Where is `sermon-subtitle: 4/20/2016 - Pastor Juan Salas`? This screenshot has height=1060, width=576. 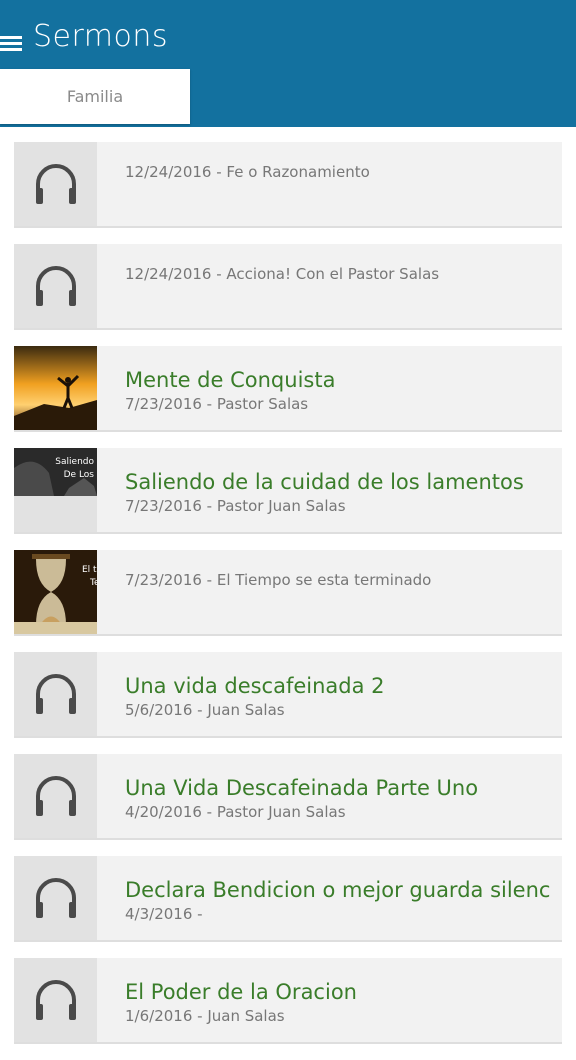 sermon-subtitle: 4/20/2016 - Pastor Juan Salas is located at coordinates (235, 812).